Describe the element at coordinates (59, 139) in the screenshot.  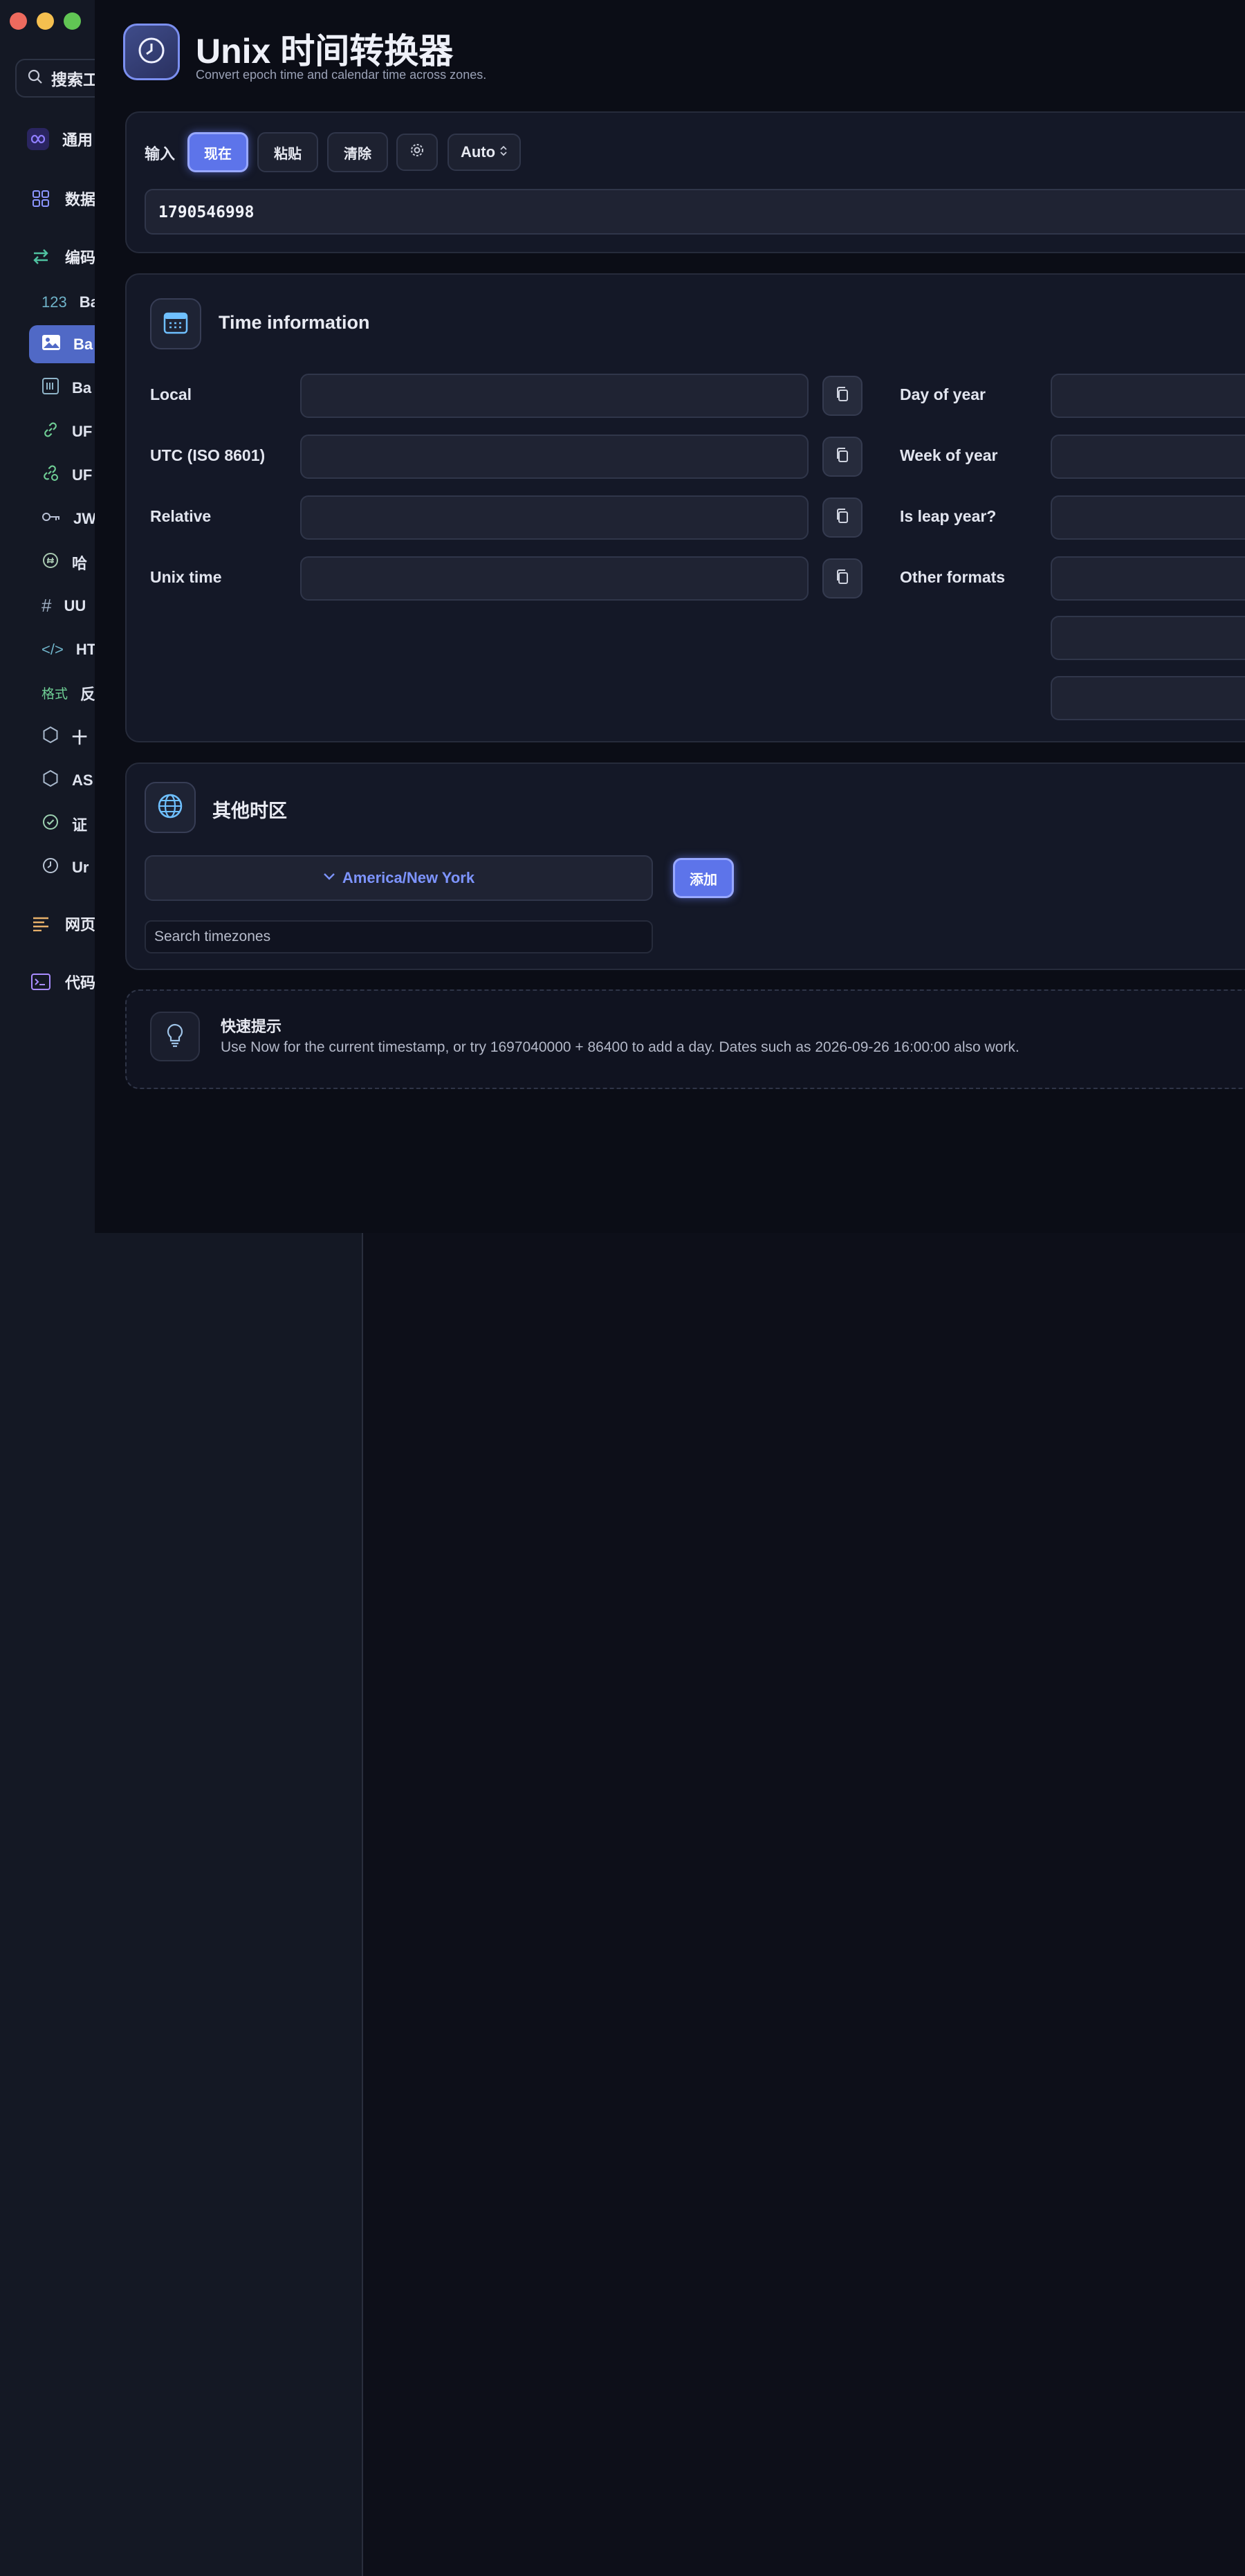
I see `sidebar-group-general: 通用` at that location.